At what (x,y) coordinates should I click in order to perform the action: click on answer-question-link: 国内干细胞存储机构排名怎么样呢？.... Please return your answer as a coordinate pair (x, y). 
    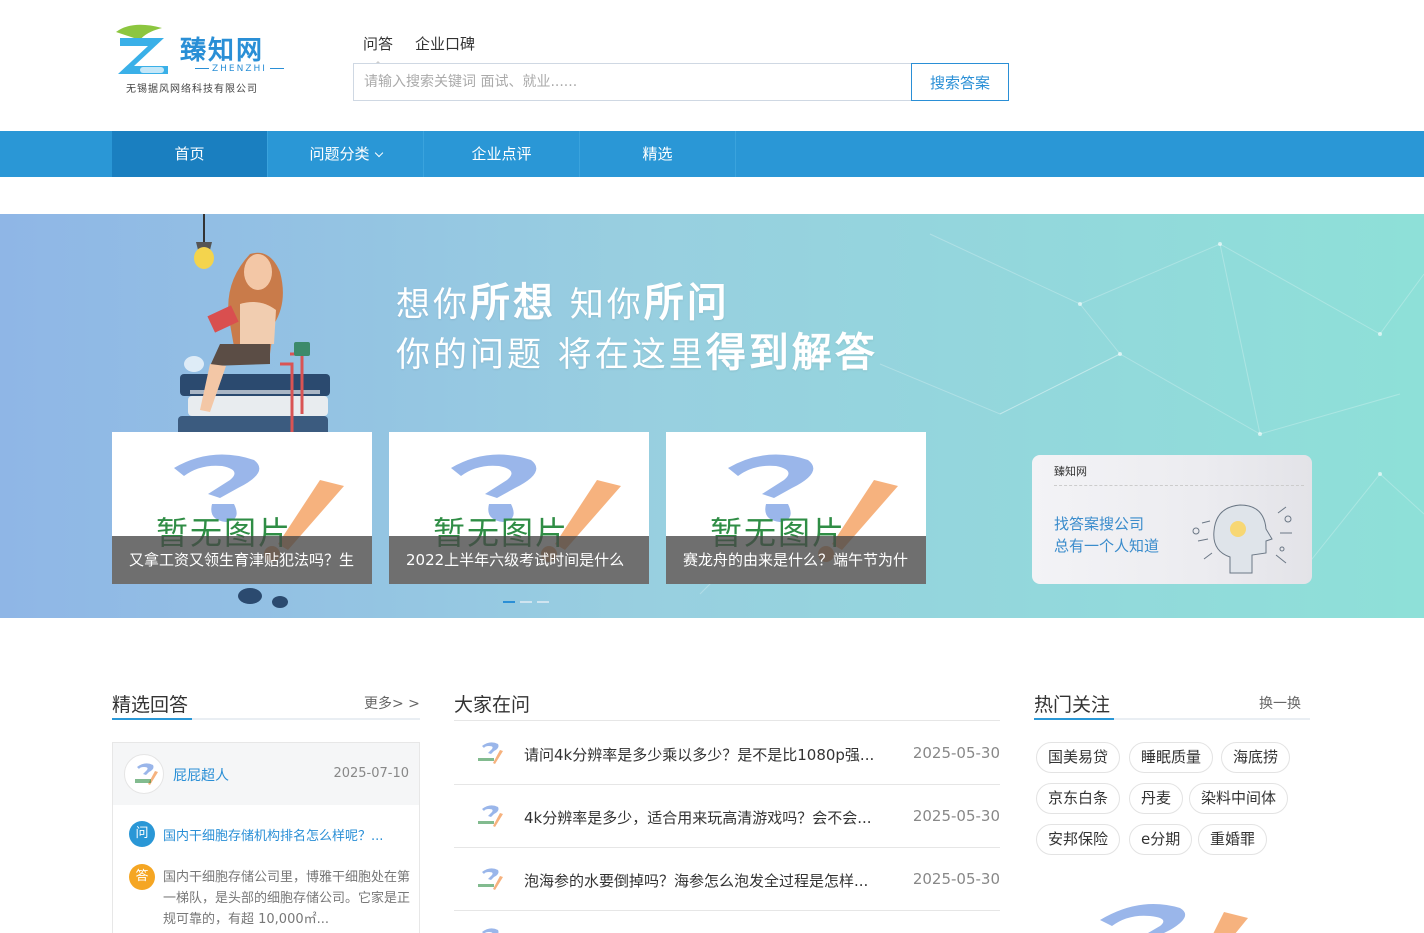
    Looking at the image, I should click on (285, 834).